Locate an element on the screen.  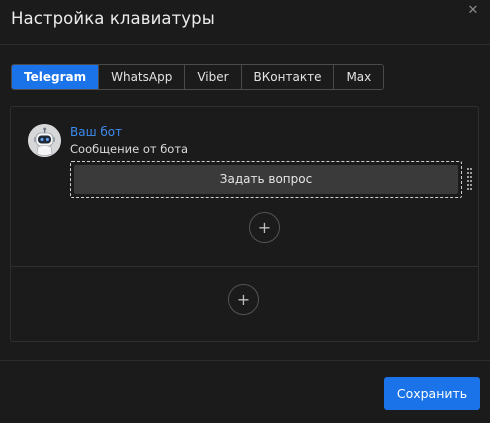
tab-viber: Viber is located at coordinates (213, 77).